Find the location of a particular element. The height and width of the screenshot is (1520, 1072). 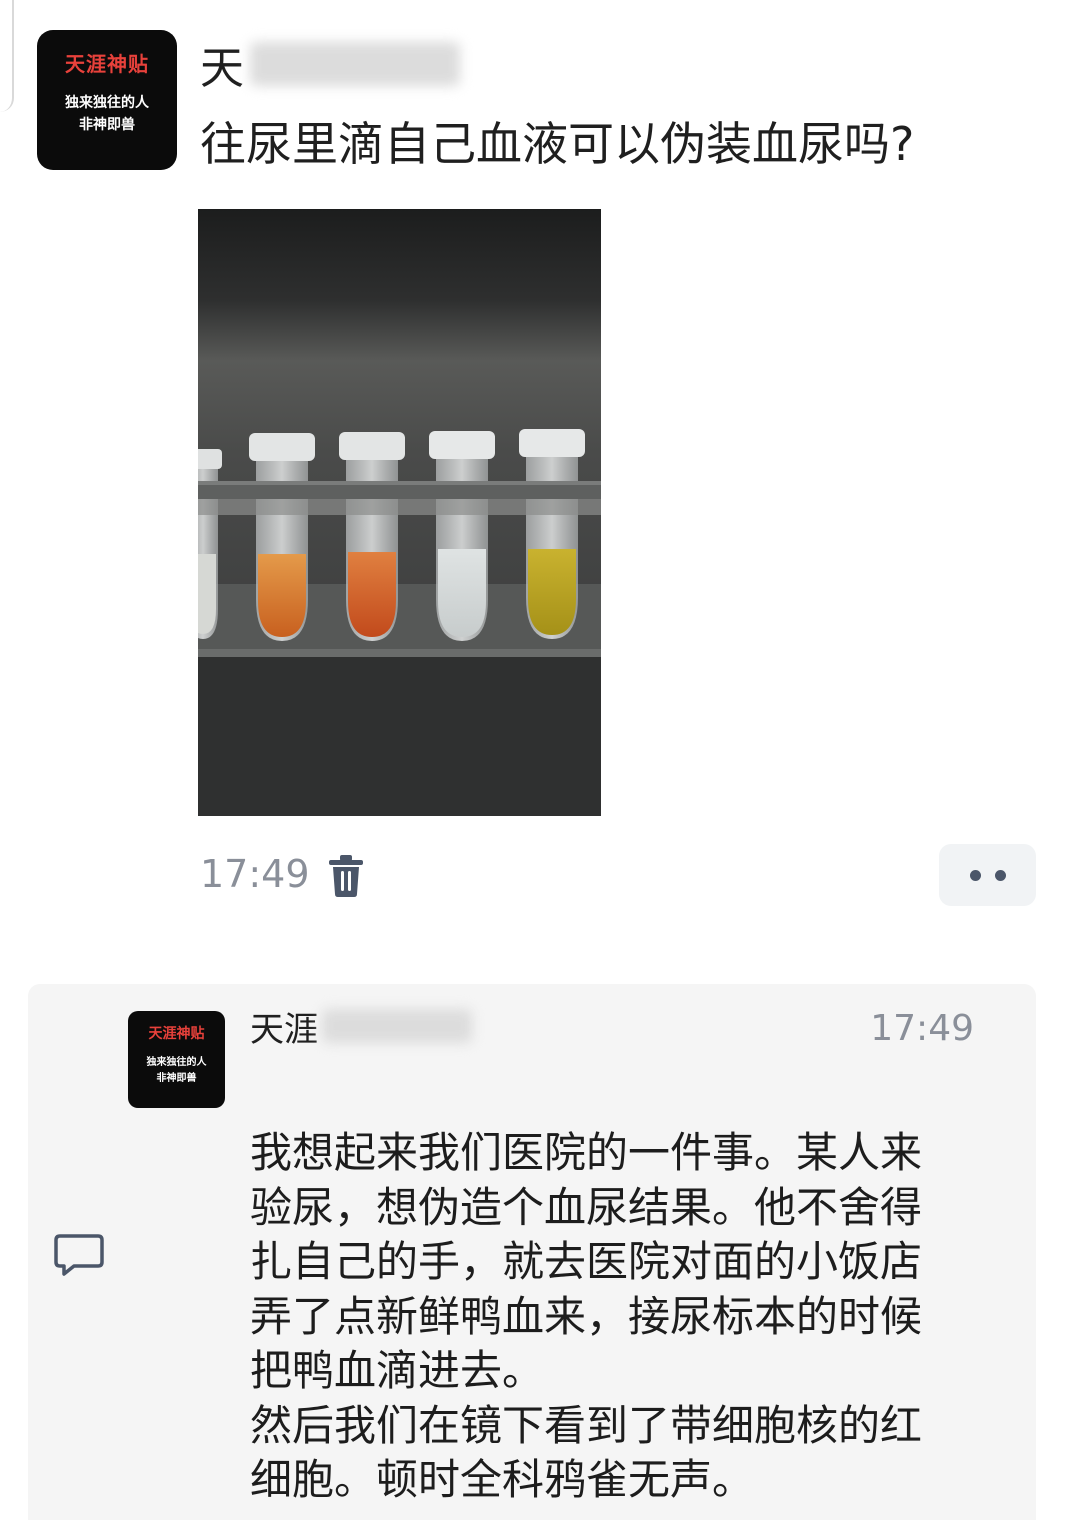

comment-line: 细胞。顿时全科鸦雀无声。 is located at coordinates (502, 1479).